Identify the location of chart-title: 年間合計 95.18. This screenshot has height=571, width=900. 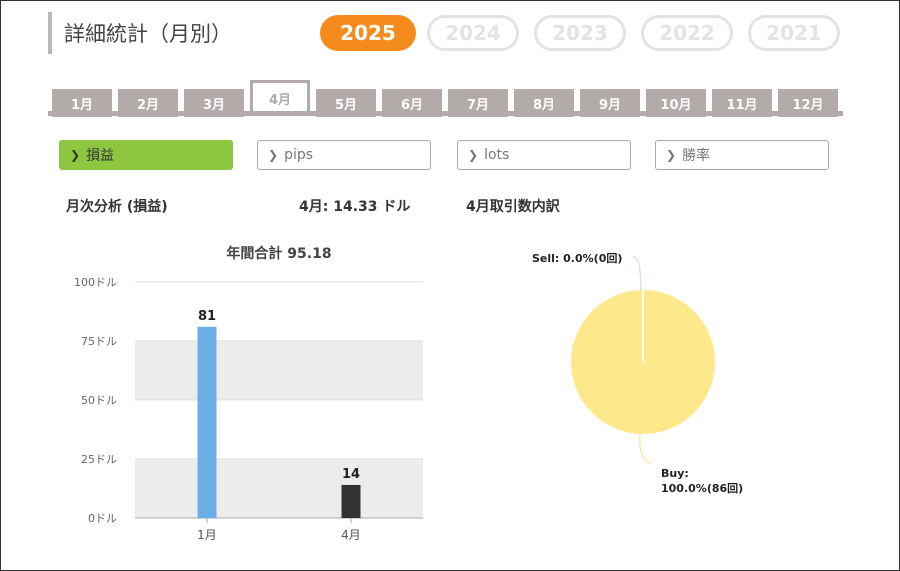
(278, 253).